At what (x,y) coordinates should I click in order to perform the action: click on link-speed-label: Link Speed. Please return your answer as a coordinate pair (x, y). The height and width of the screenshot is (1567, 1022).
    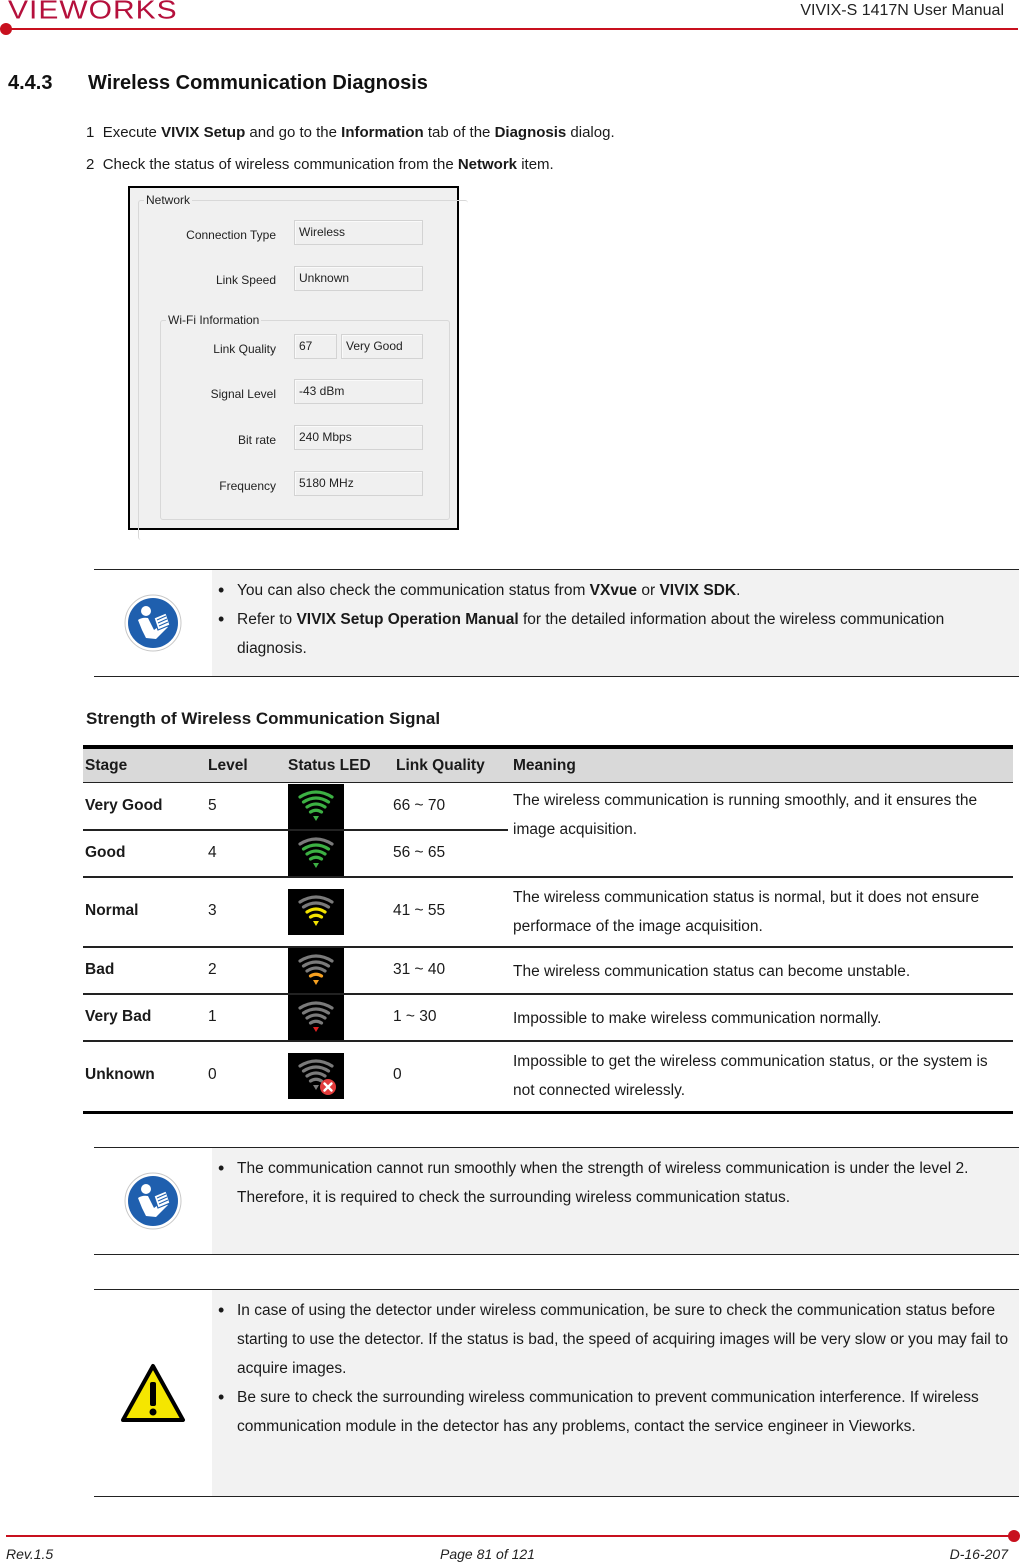
    Looking at the image, I should click on (245, 280).